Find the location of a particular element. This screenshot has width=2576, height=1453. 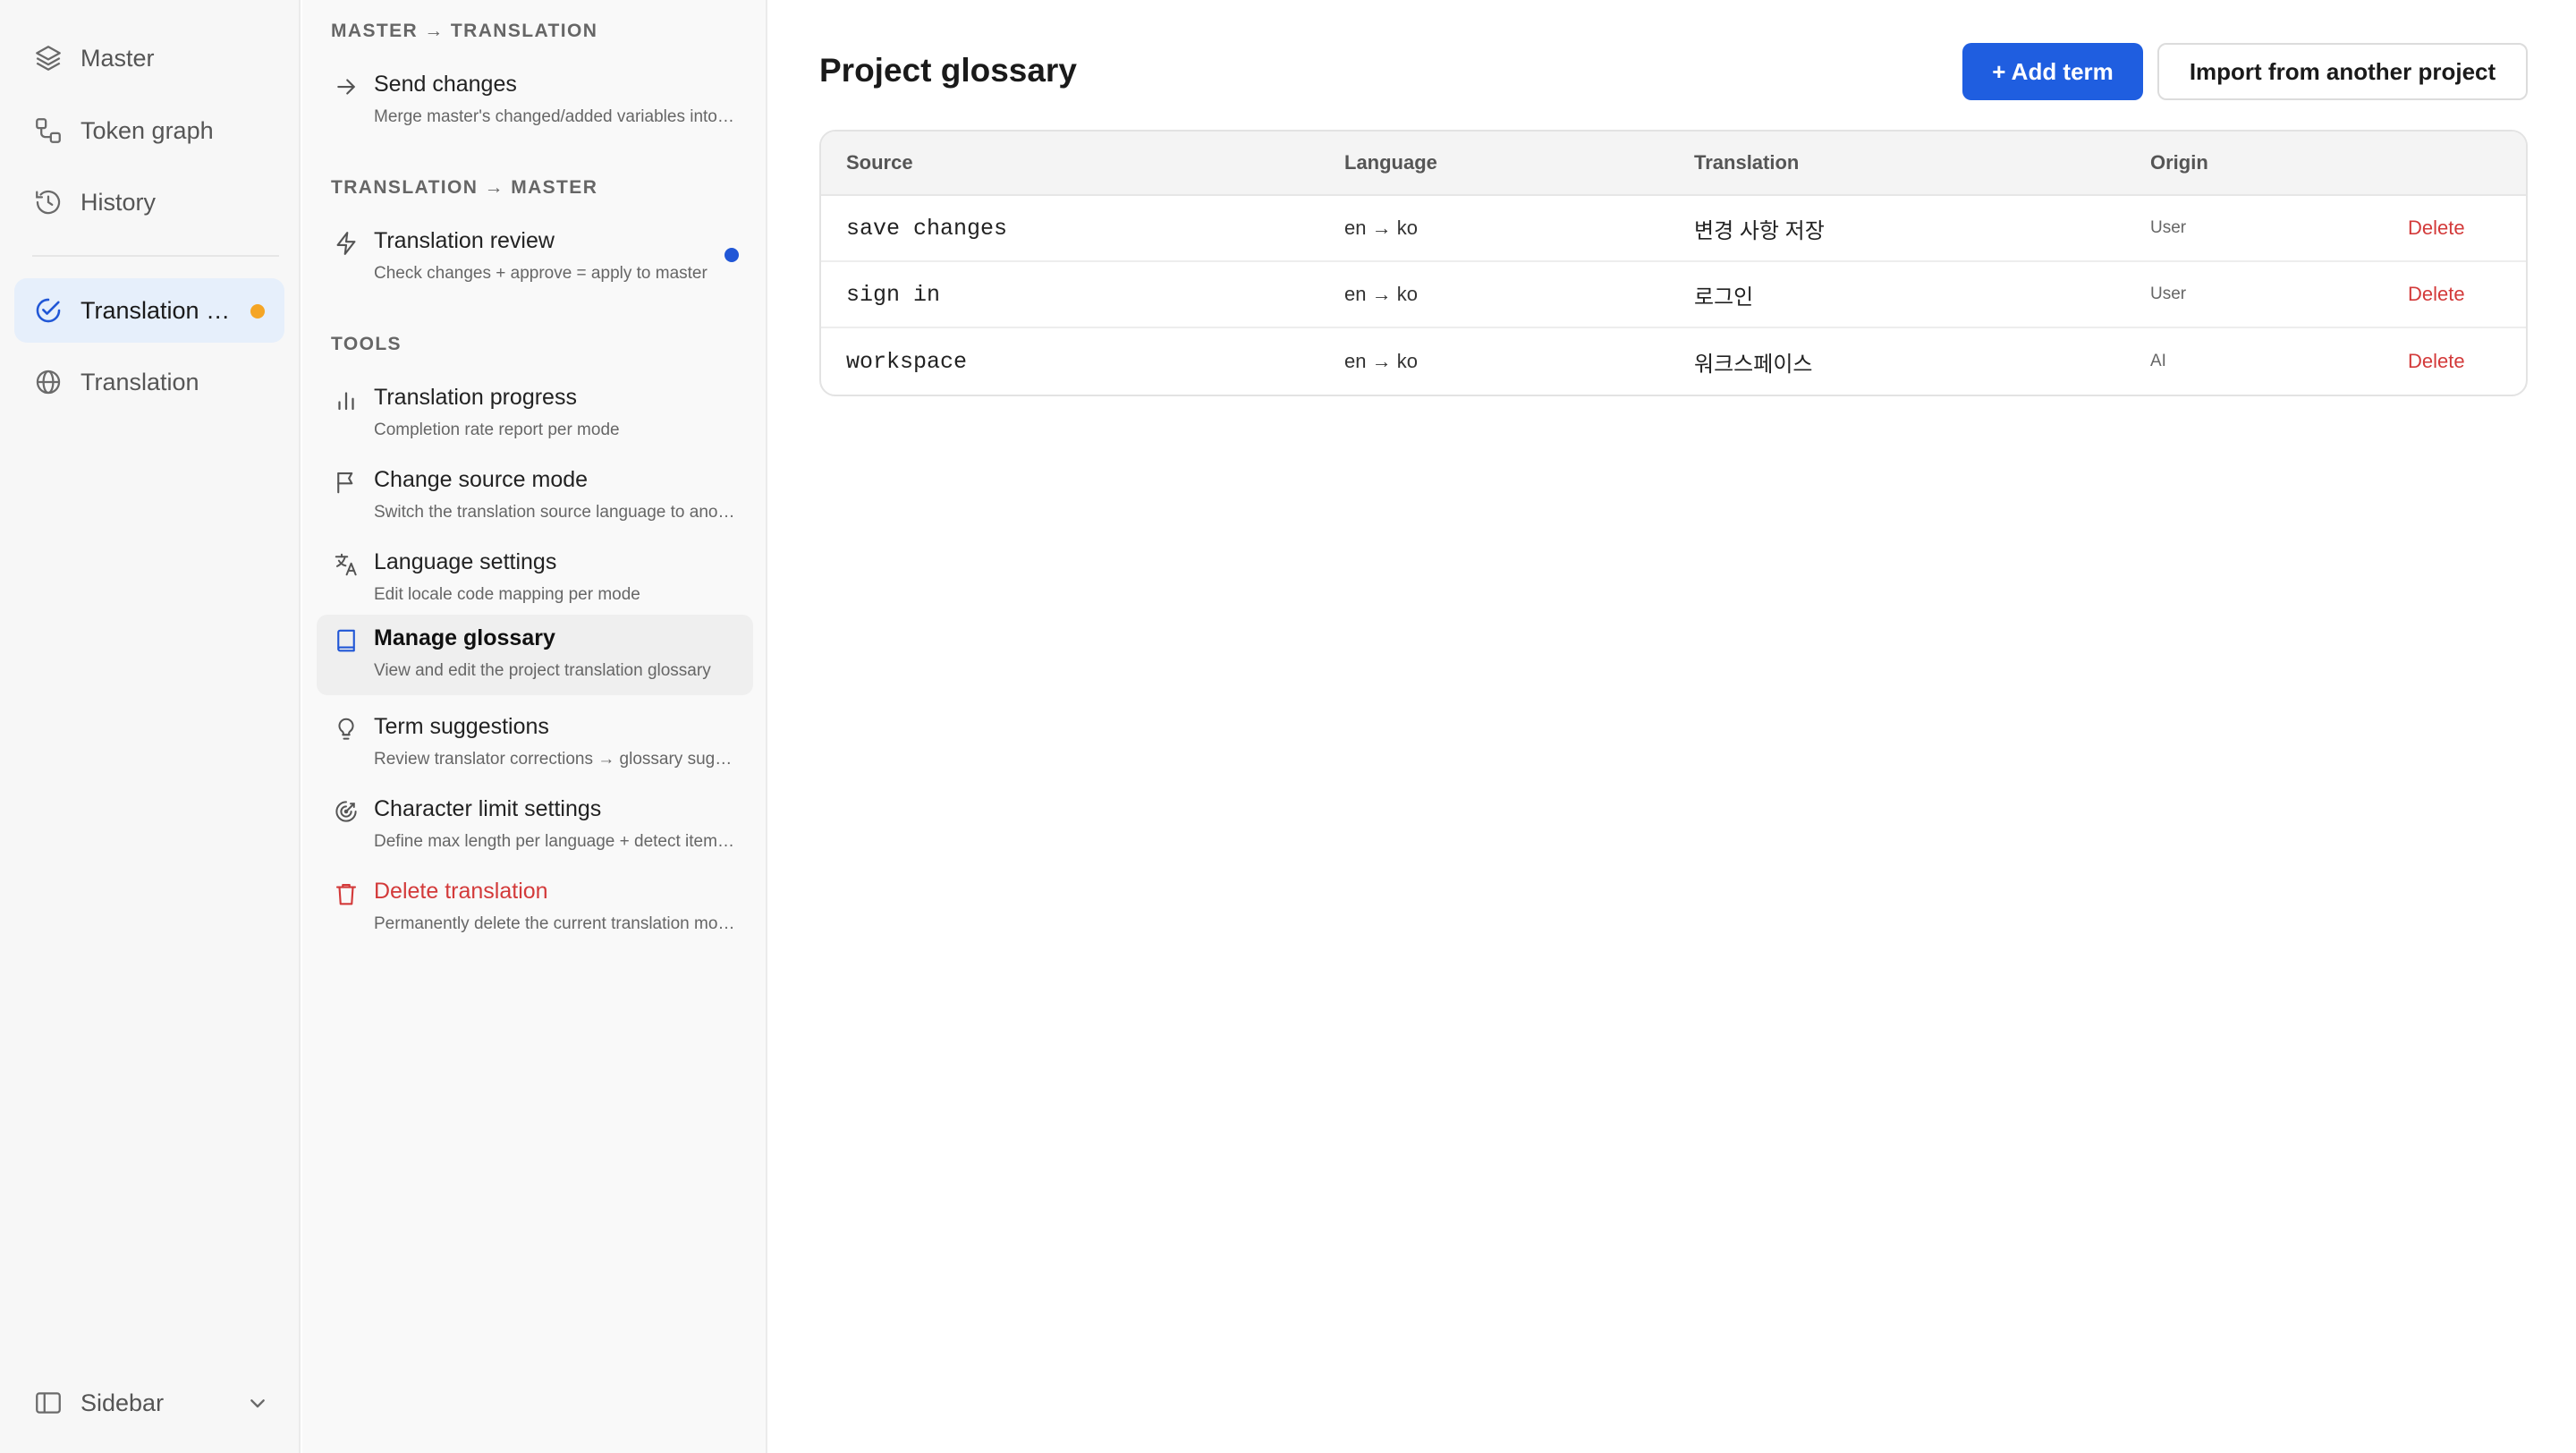

nav-item-label: Token graph is located at coordinates (147, 130).